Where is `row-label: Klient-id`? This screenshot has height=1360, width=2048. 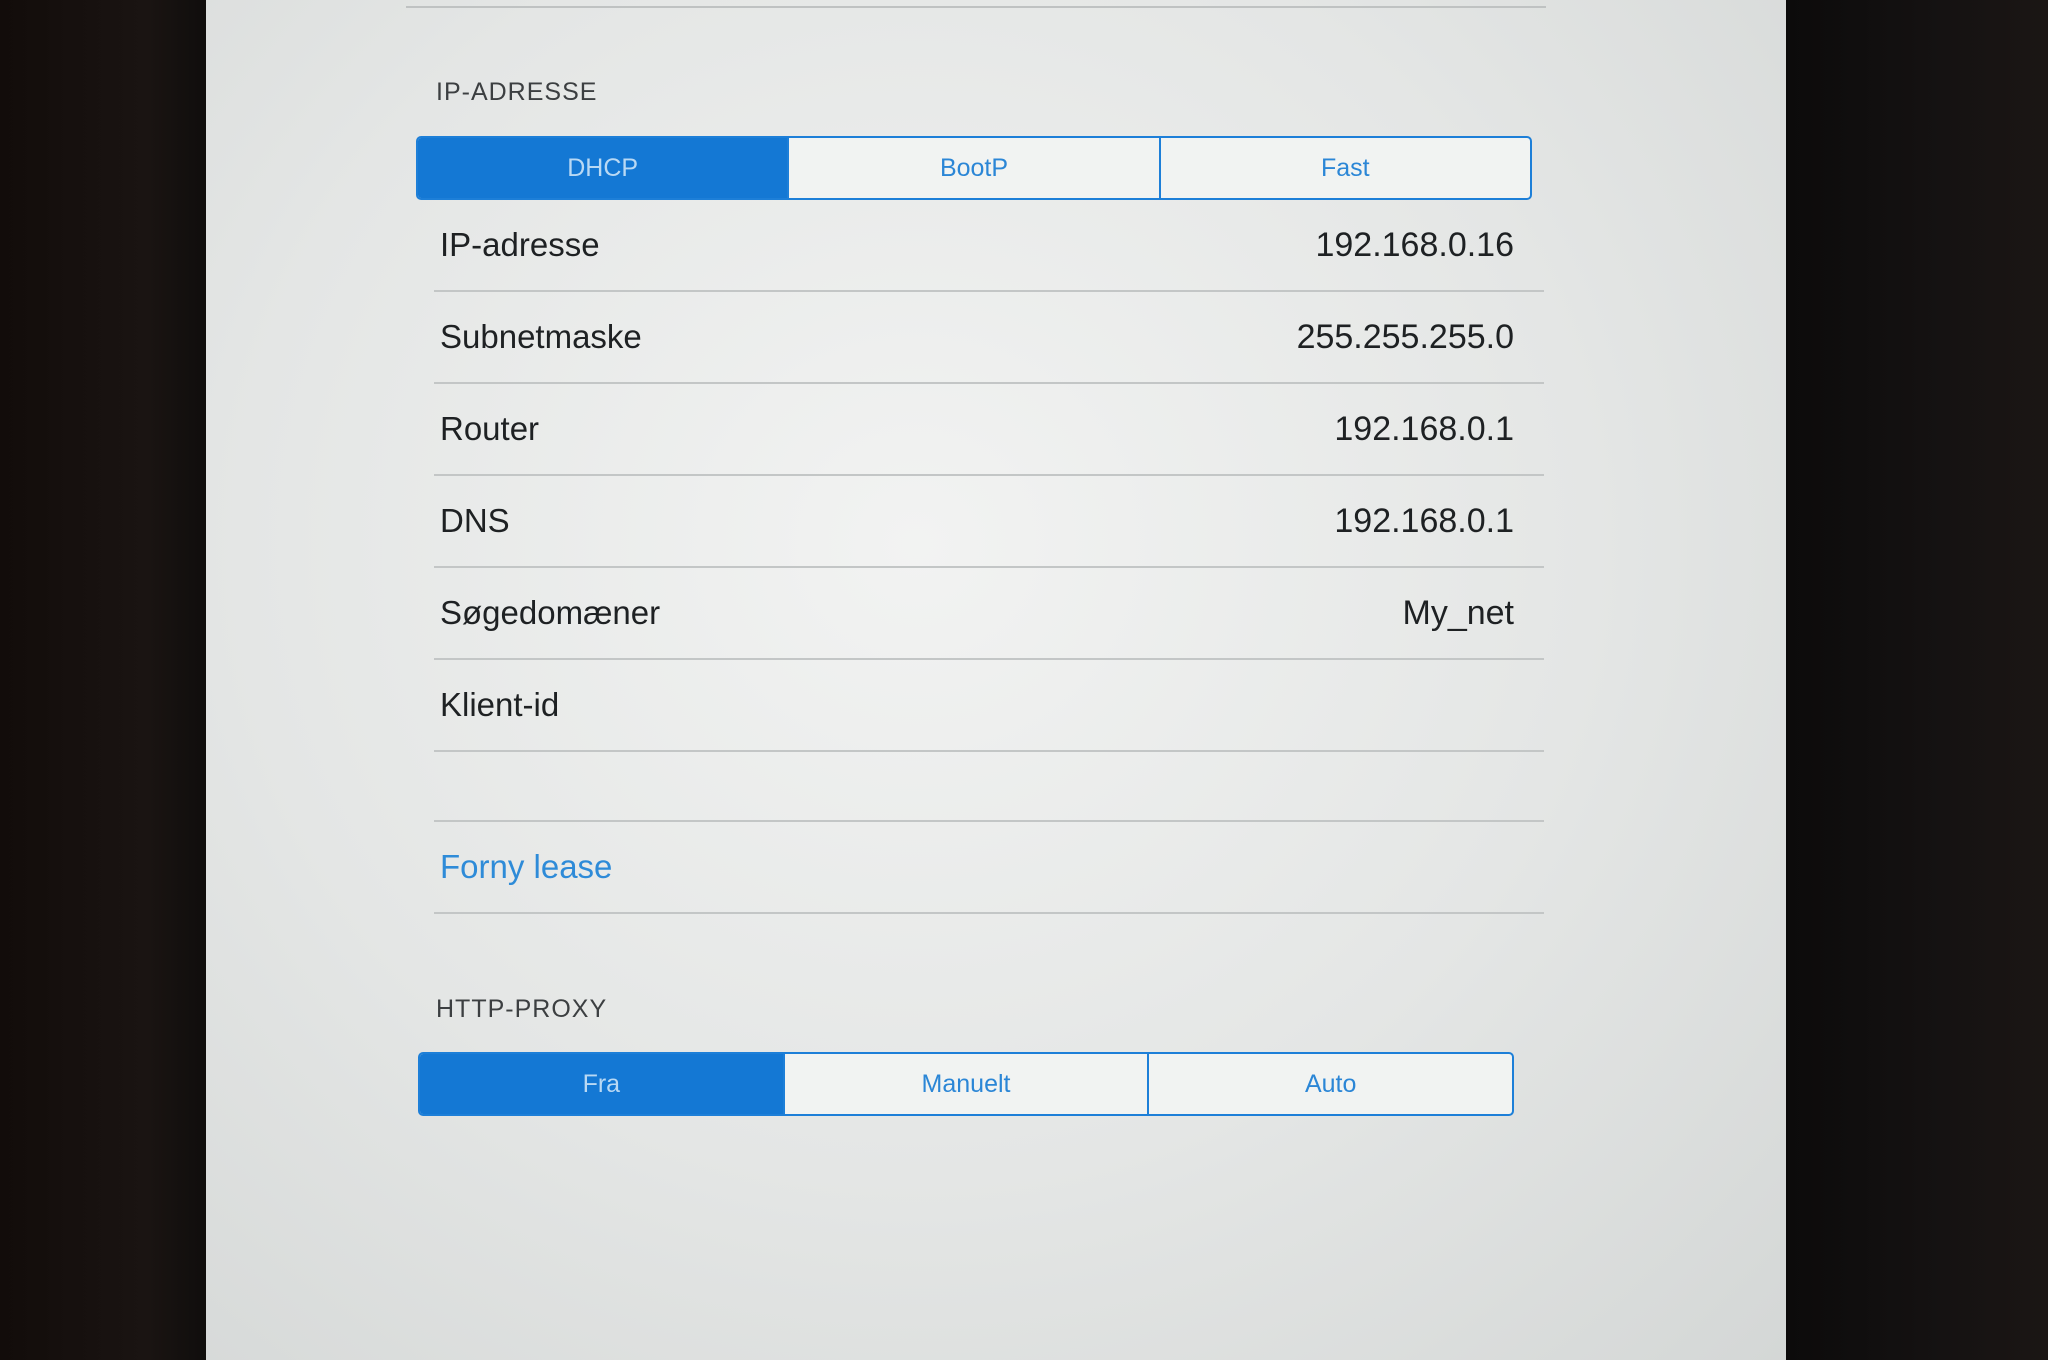
row-label: Klient-id is located at coordinates (500, 704).